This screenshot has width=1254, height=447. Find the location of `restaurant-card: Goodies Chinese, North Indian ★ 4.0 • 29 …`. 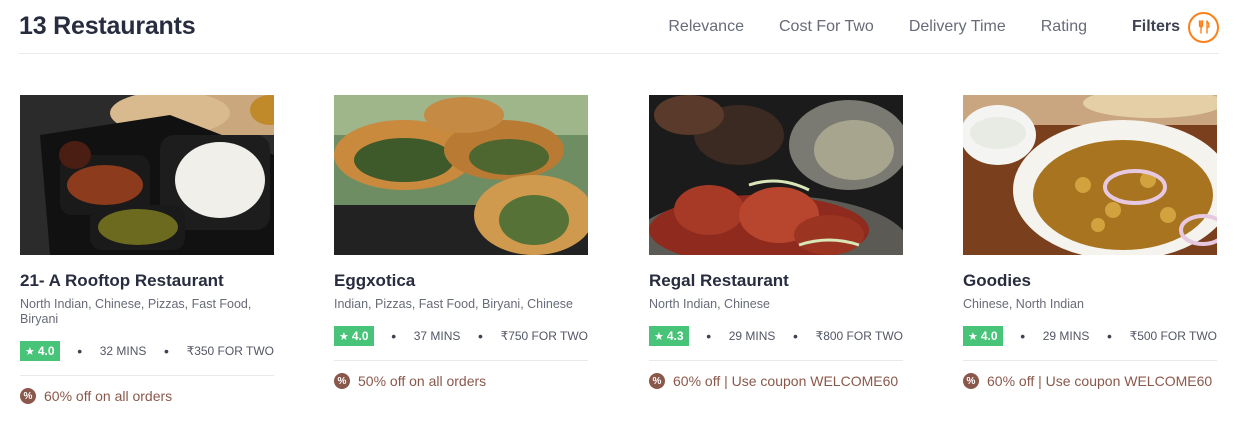

restaurant-card: Goodies Chinese, North Indian ★ 4.0 • 29 … is located at coordinates (1090, 242).